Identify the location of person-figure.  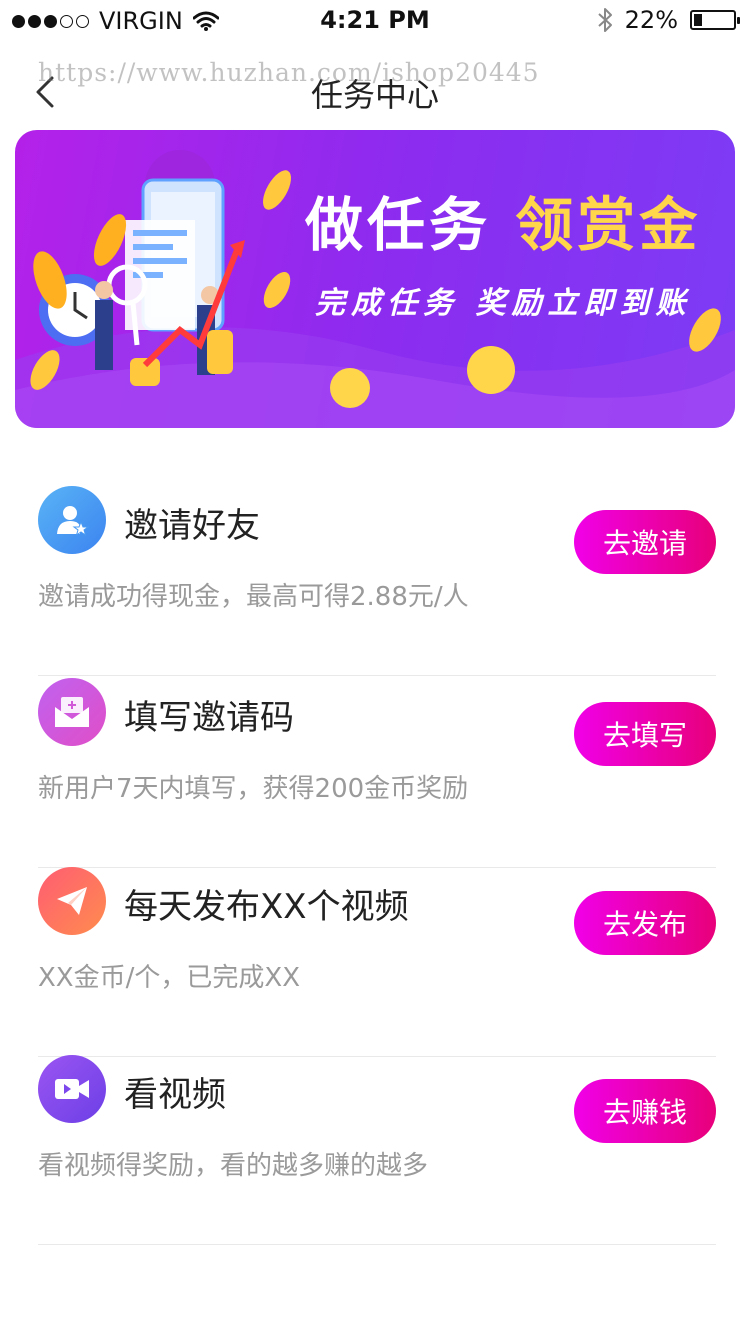
(104, 335).